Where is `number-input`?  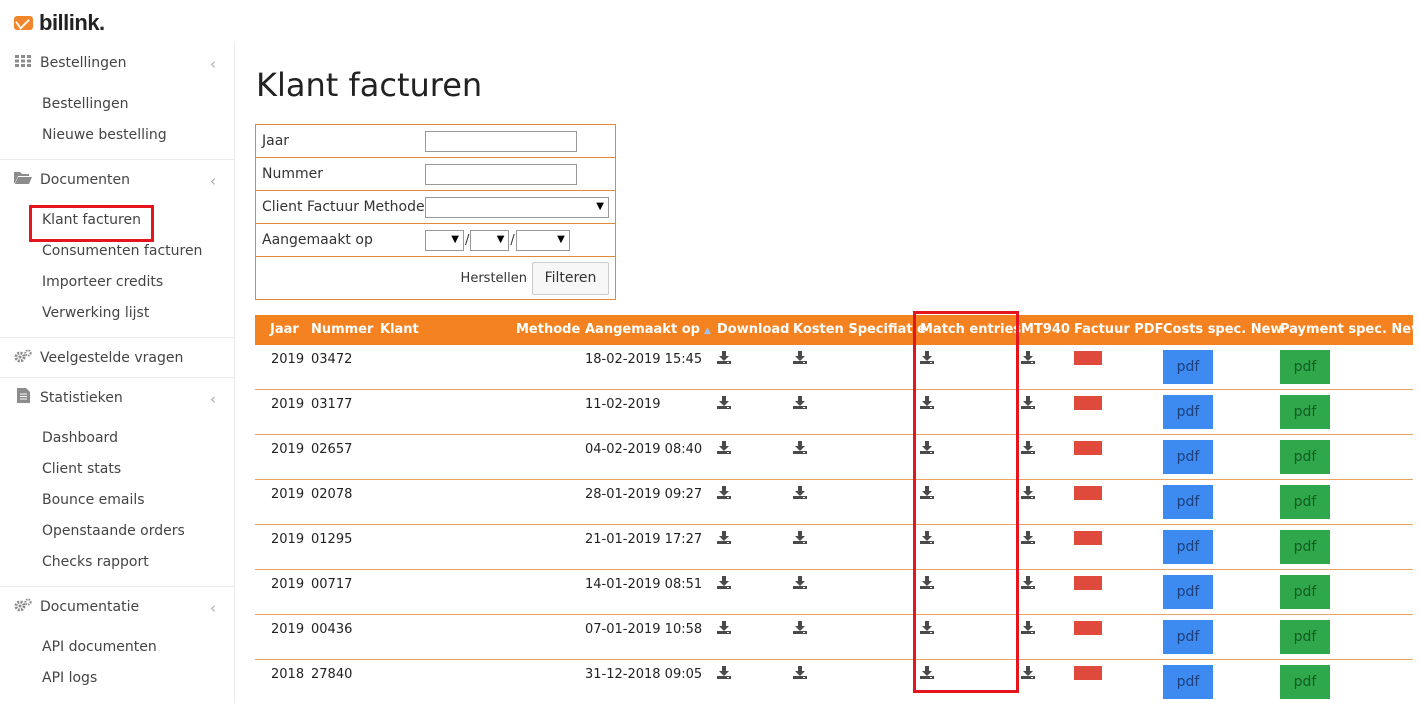 number-input is located at coordinates (501, 174).